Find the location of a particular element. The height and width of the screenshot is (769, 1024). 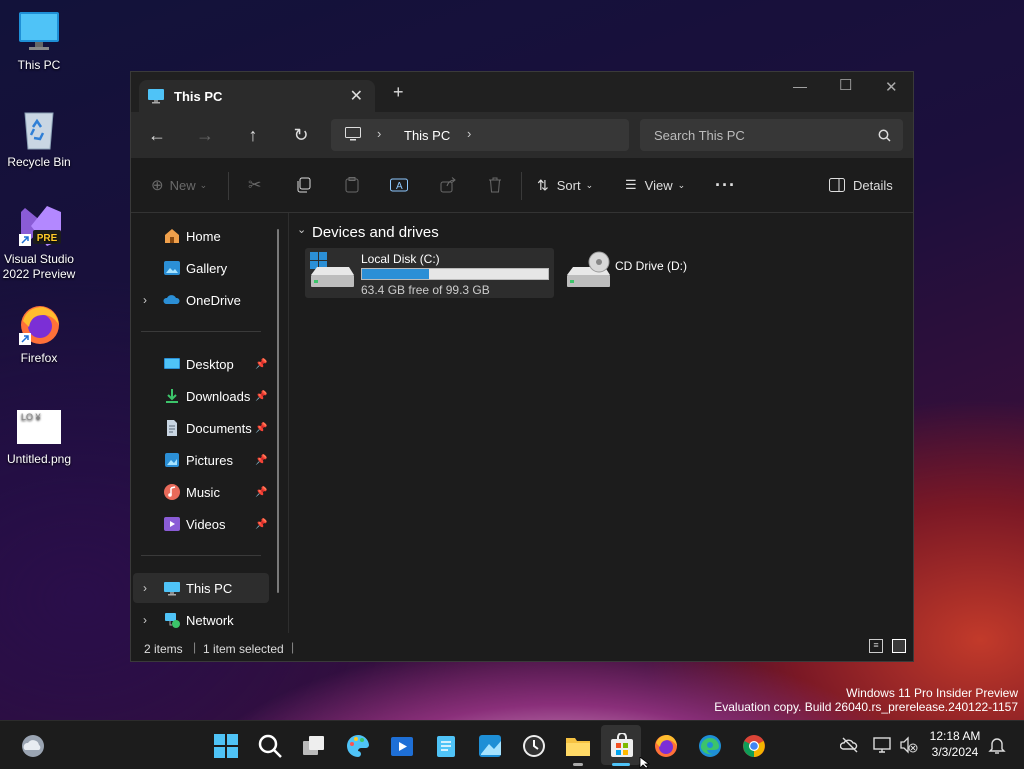

nav-scrollbar is located at coordinates (278, 411).